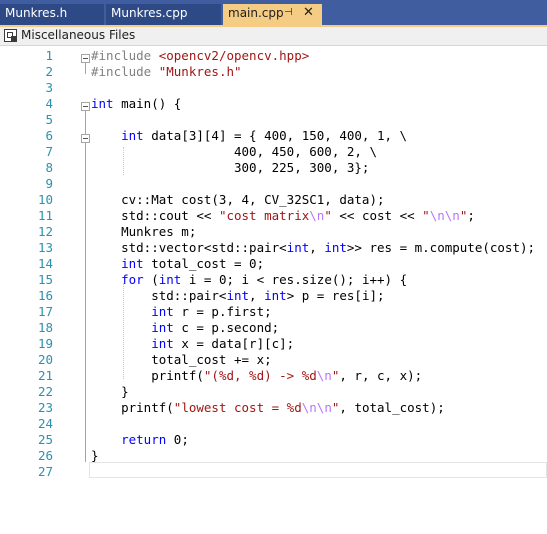 This screenshot has width=547, height=534. What do you see at coordinates (288, 12) in the screenshot?
I see `pin-icon: ⊣` at bounding box center [288, 12].